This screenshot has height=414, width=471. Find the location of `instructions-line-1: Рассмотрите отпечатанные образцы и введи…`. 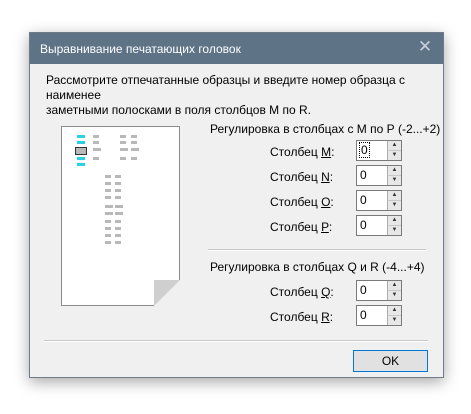

instructions-line-1: Рассмотрите отпечатанные образцы и введи… is located at coordinates (226, 87).